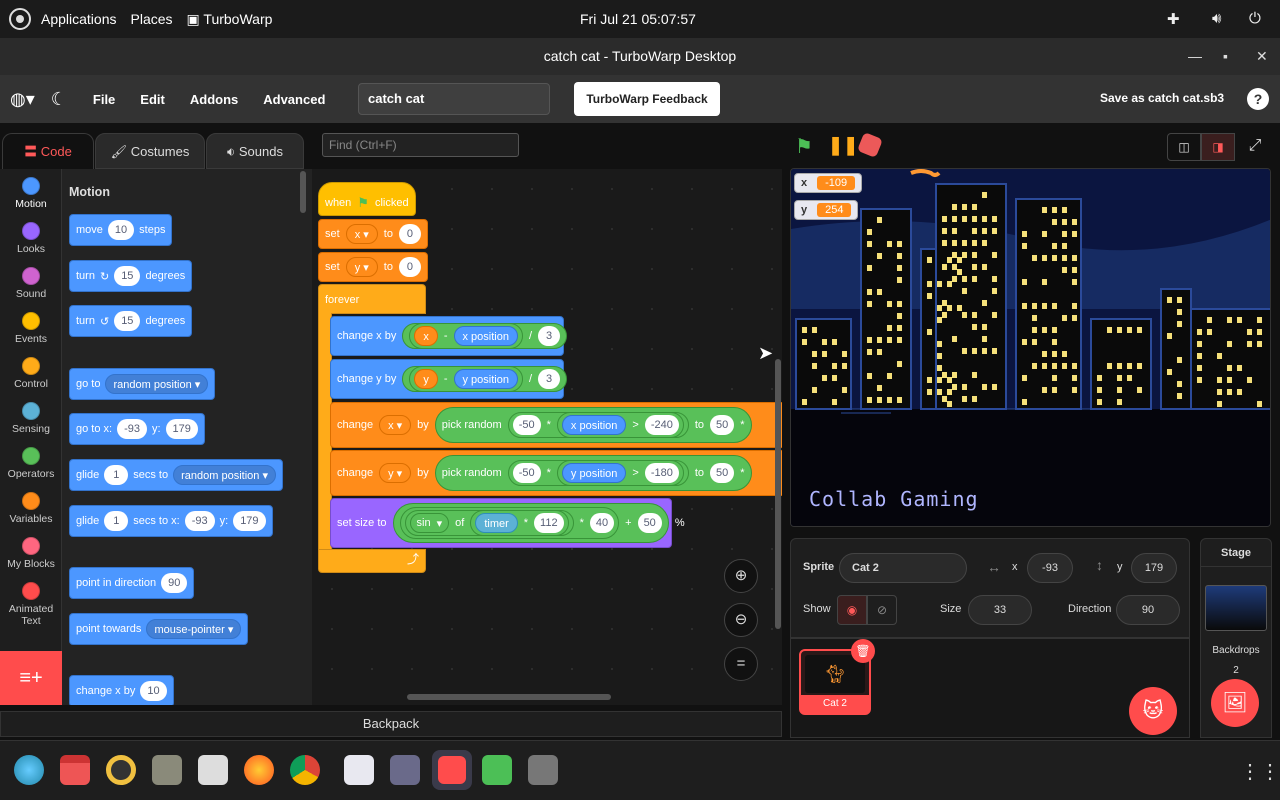 This screenshot has height=800, width=1280. I want to click on block-change-y-by: change y by y-y position / 3, so click(449, 379).